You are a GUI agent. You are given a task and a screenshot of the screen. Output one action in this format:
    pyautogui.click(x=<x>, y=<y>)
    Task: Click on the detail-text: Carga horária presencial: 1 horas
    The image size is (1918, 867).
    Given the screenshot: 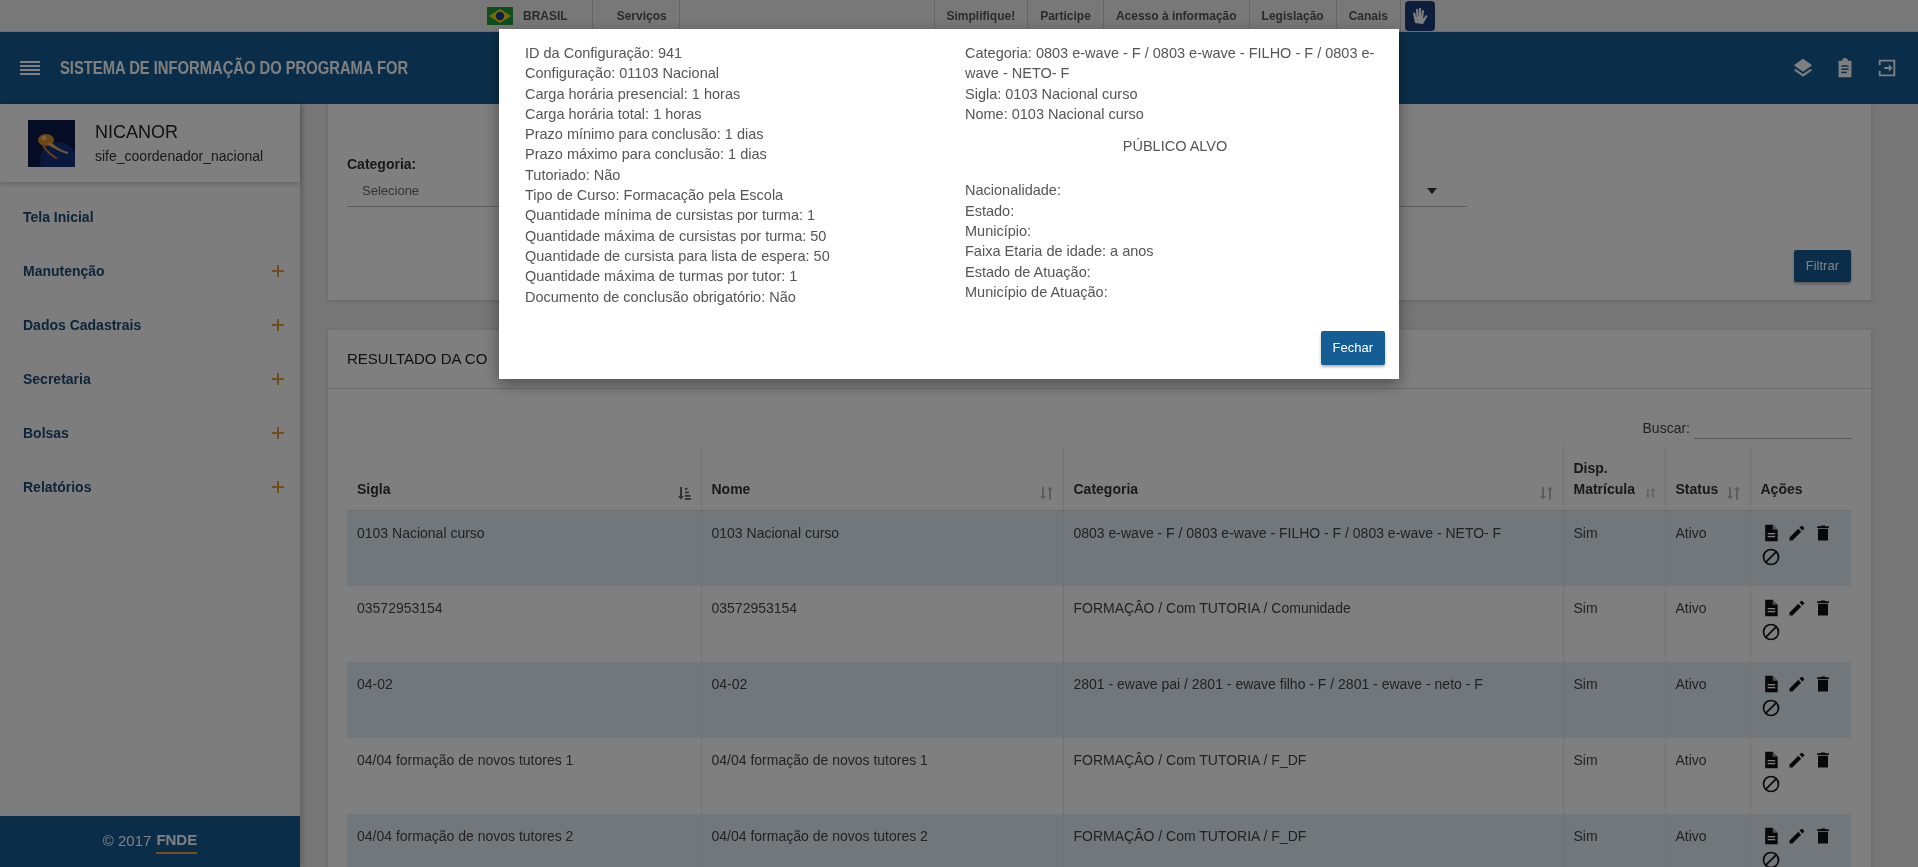 What is the action you would take?
    pyautogui.click(x=633, y=94)
    